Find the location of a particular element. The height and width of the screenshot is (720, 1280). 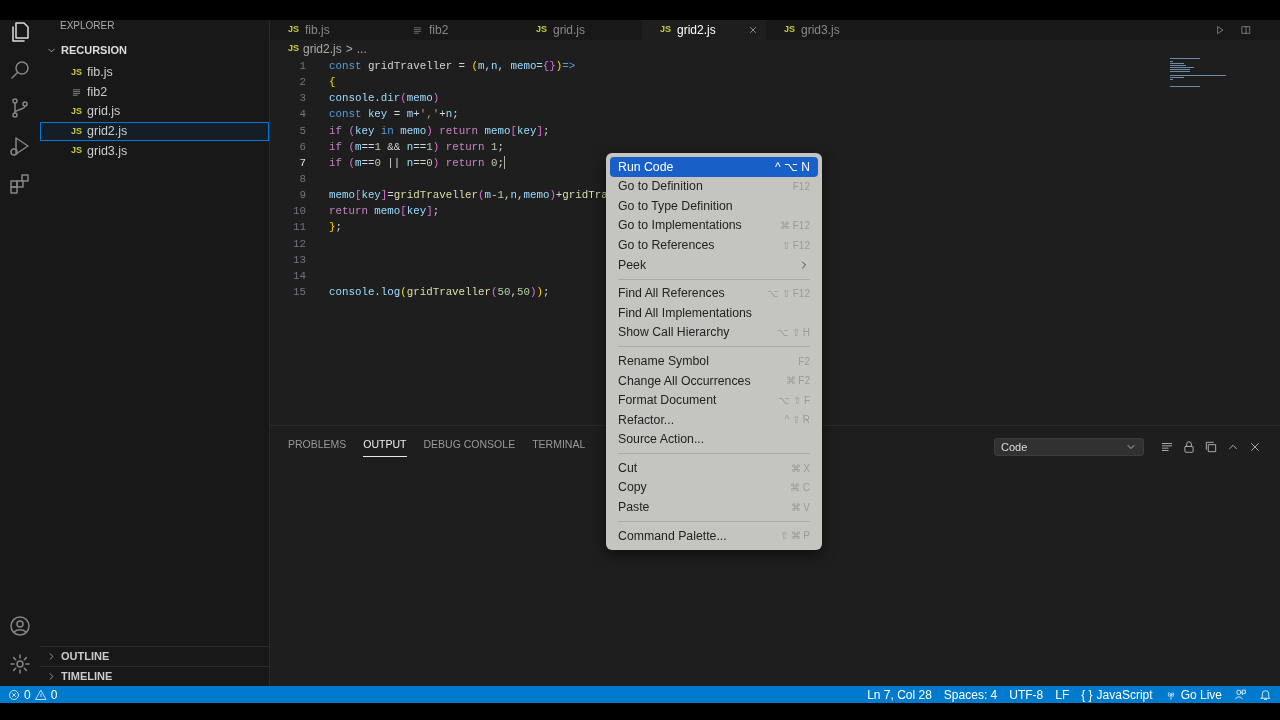

output-channel-dropdown: Code is located at coordinates (1069, 447).